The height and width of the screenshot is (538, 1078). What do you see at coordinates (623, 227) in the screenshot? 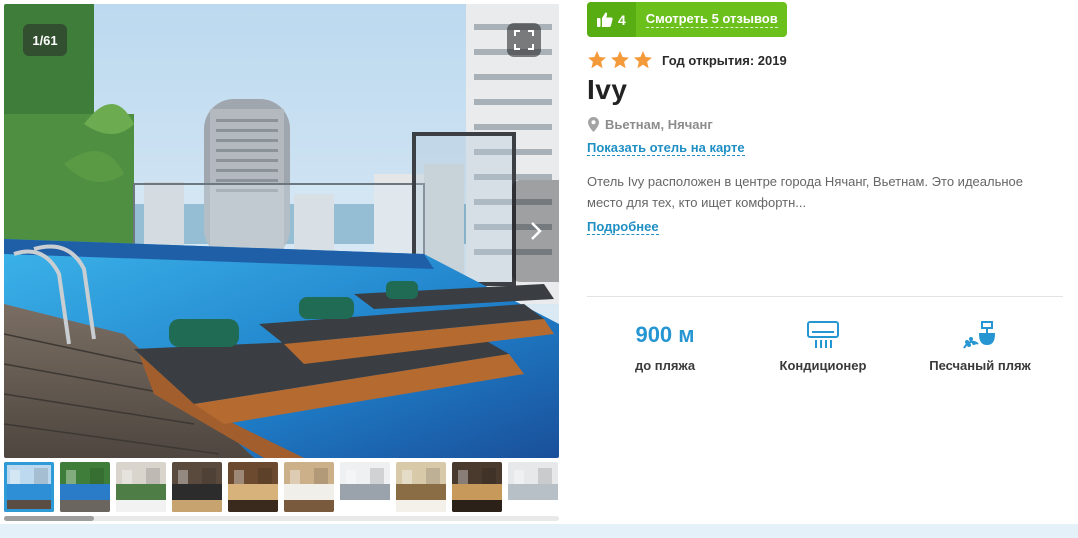
I see `read-more-link: Подробнее` at bounding box center [623, 227].